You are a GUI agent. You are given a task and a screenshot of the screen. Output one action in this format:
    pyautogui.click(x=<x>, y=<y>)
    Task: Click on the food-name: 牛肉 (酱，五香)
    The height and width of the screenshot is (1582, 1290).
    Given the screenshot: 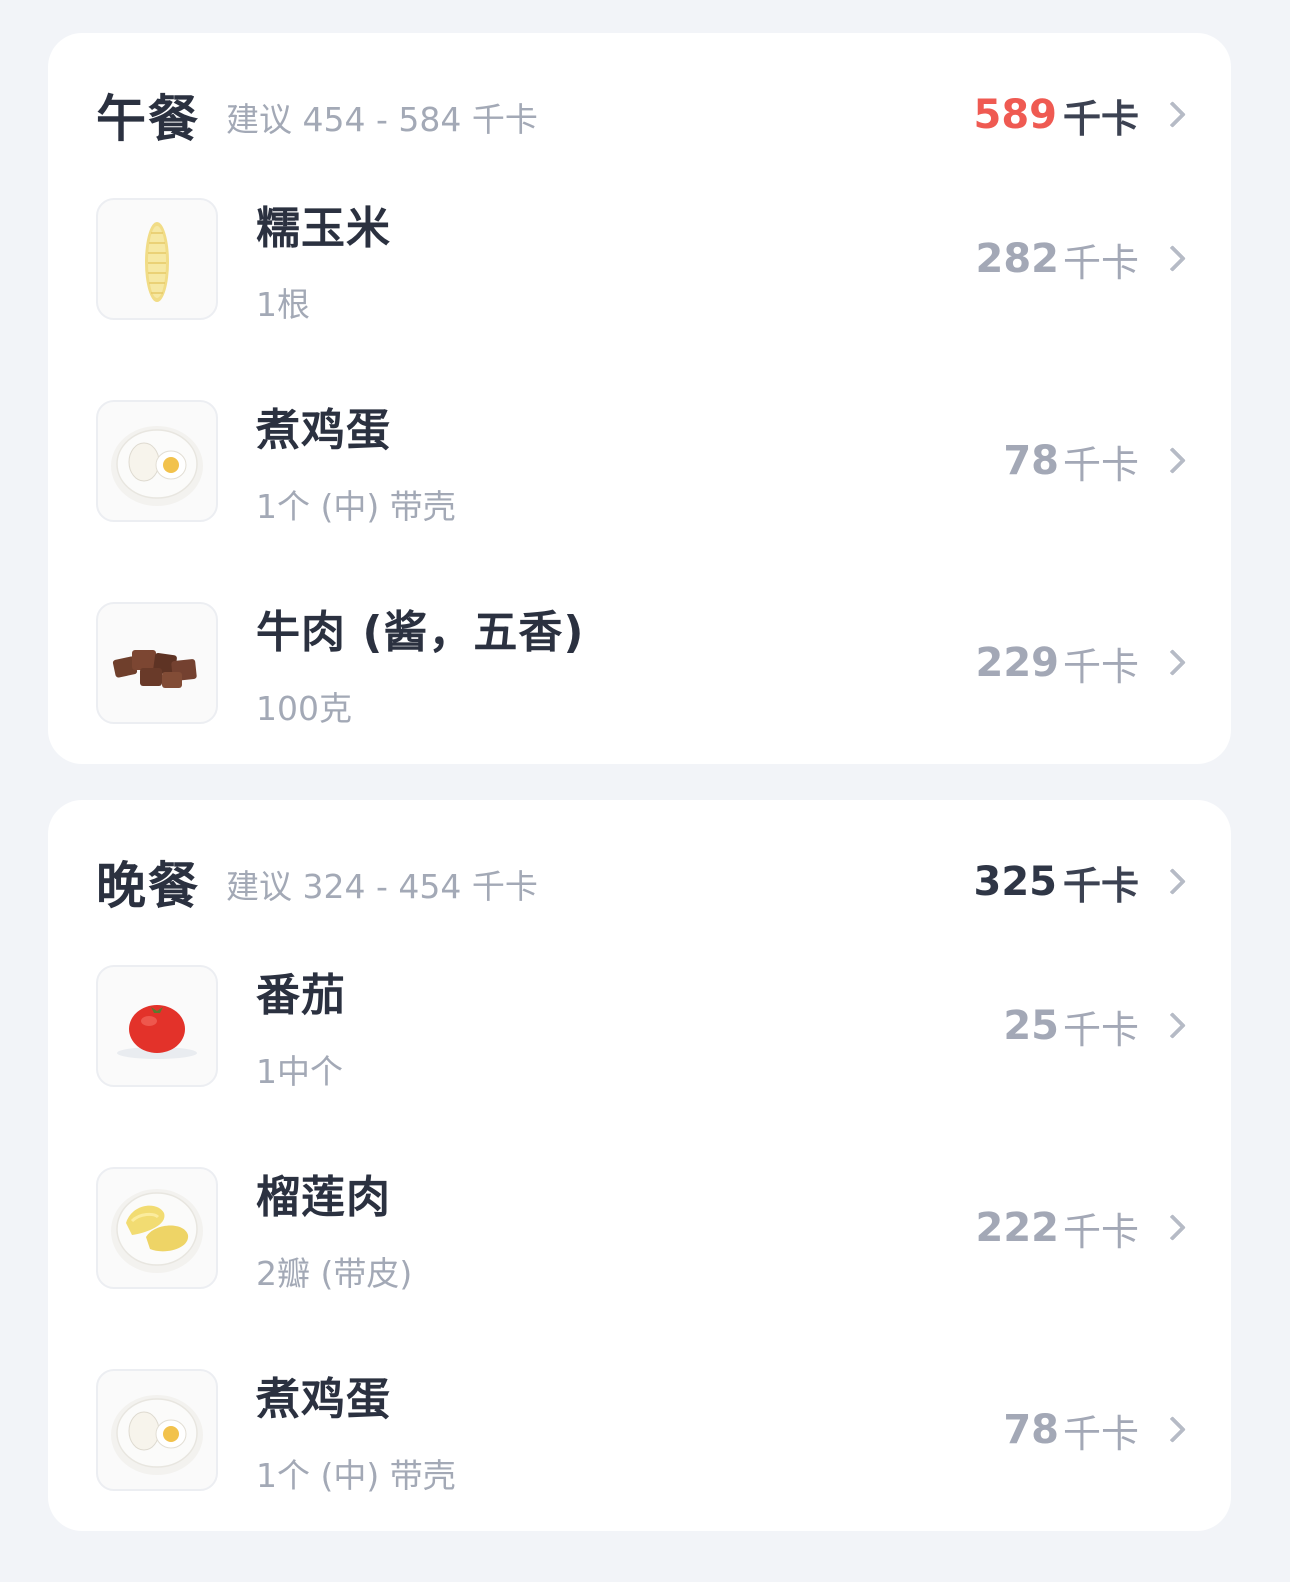 What is the action you would take?
    pyautogui.click(x=420, y=632)
    